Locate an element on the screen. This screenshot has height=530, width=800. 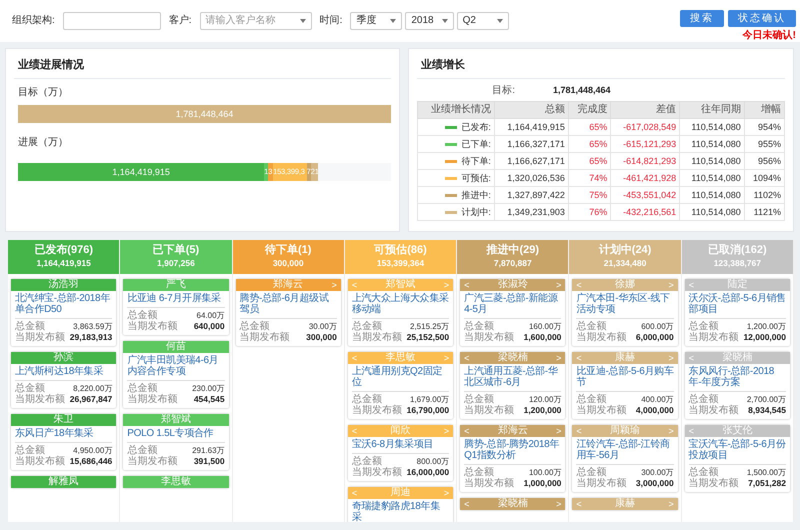
owner-name: 徐娜 is located at coordinates (625, 285).